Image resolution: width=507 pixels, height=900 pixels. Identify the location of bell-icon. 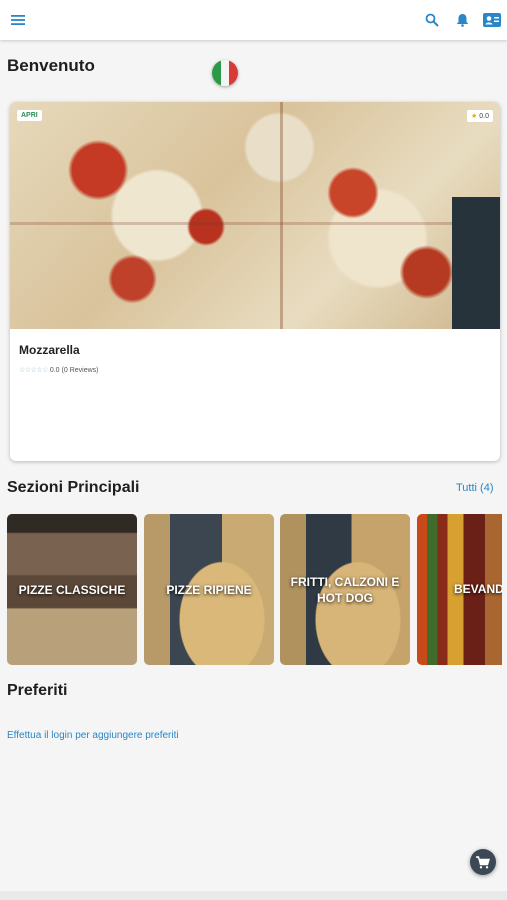
(462, 20).